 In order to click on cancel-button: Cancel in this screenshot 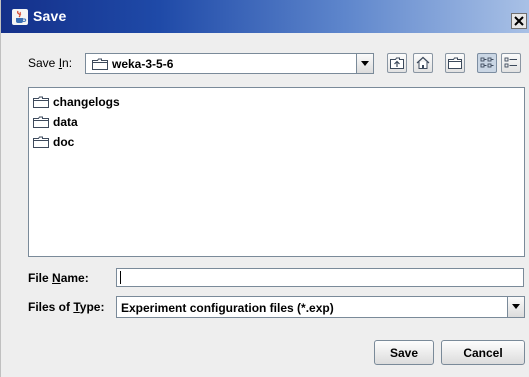, I will do `click(483, 352)`.